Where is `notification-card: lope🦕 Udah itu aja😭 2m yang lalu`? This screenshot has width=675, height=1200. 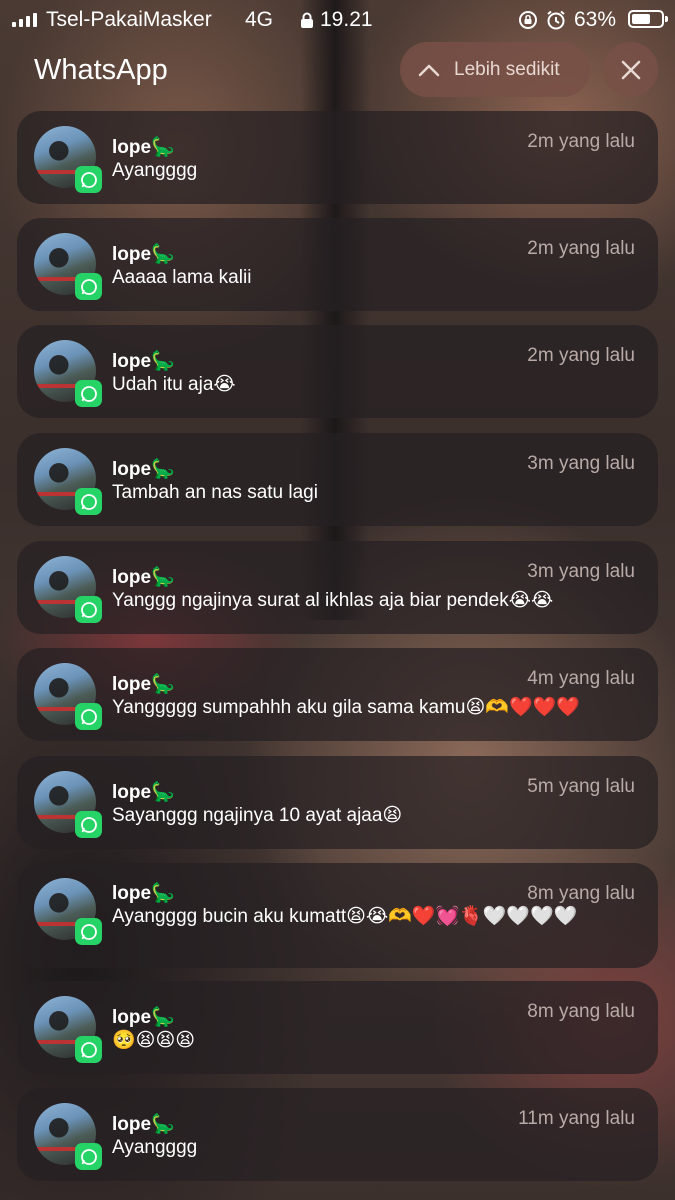
notification-card: lope🦕 Udah itu aja😭 2m yang lalu is located at coordinates (337, 371).